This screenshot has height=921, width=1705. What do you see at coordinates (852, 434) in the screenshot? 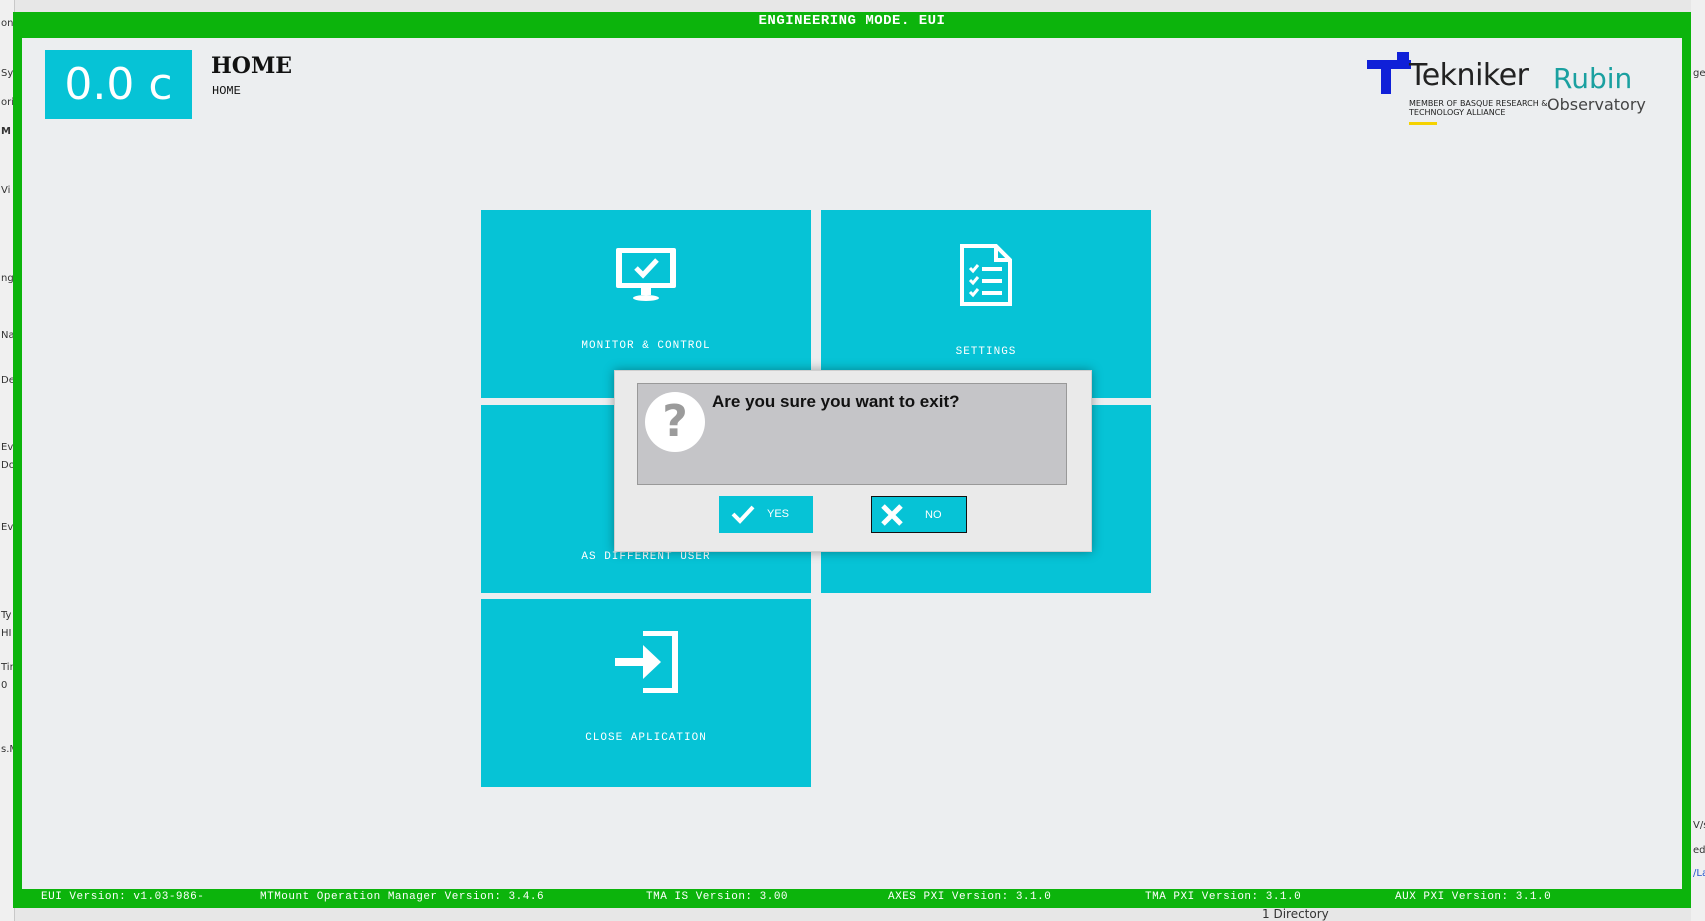
I see `dialog-message-box: ? Are you sure you want to exit?` at bounding box center [852, 434].